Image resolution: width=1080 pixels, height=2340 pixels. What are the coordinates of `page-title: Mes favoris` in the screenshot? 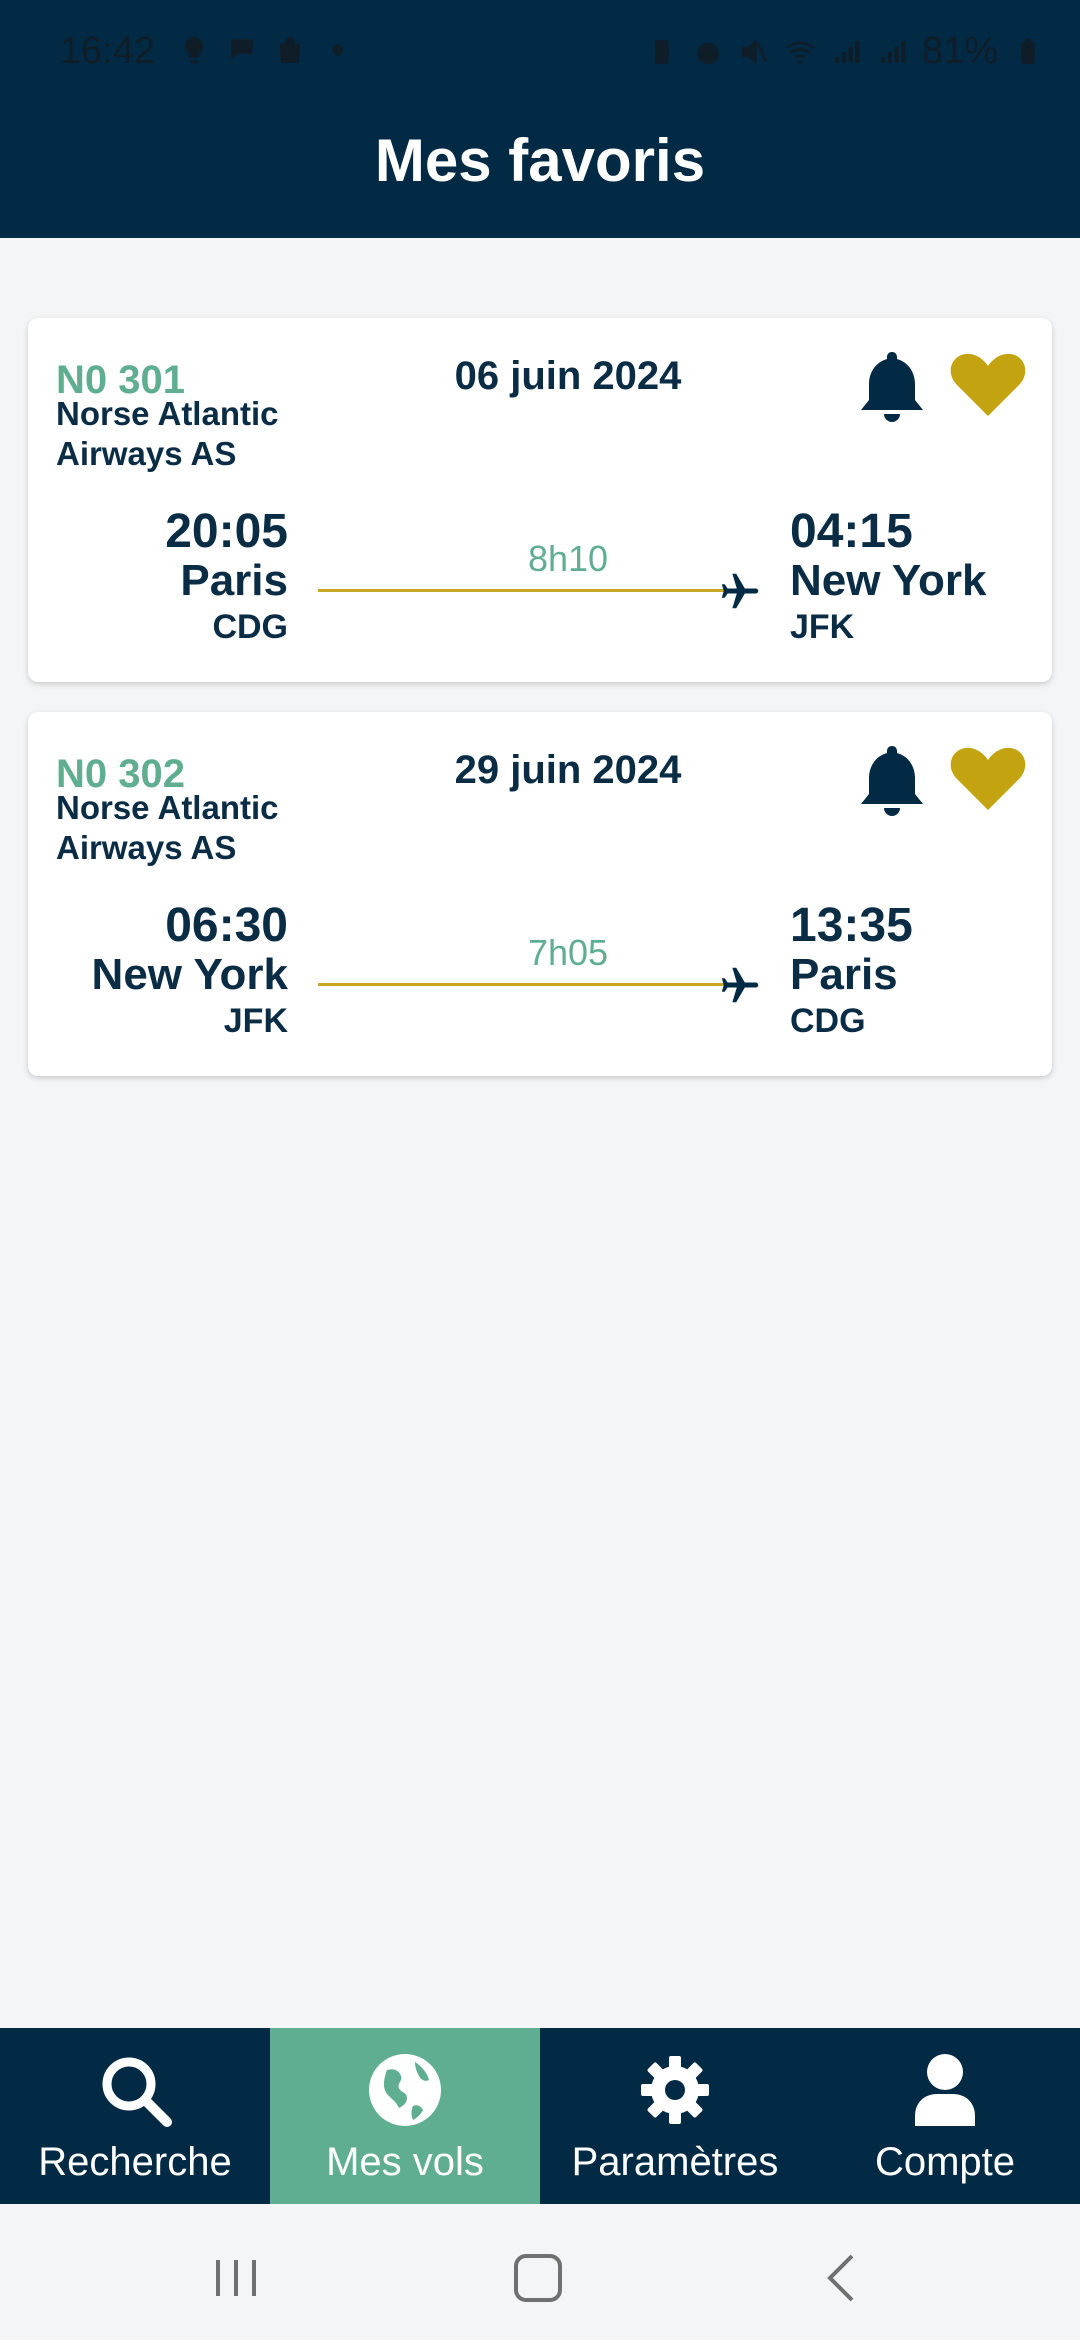 It's located at (540, 160).